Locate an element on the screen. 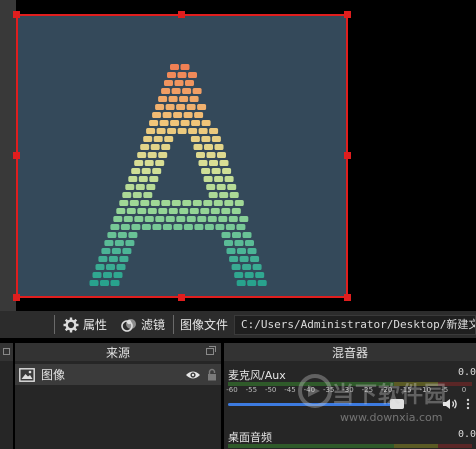 The height and width of the screenshot is (449, 476). sources-dock-title: 来源 is located at coordinates (117, 352).